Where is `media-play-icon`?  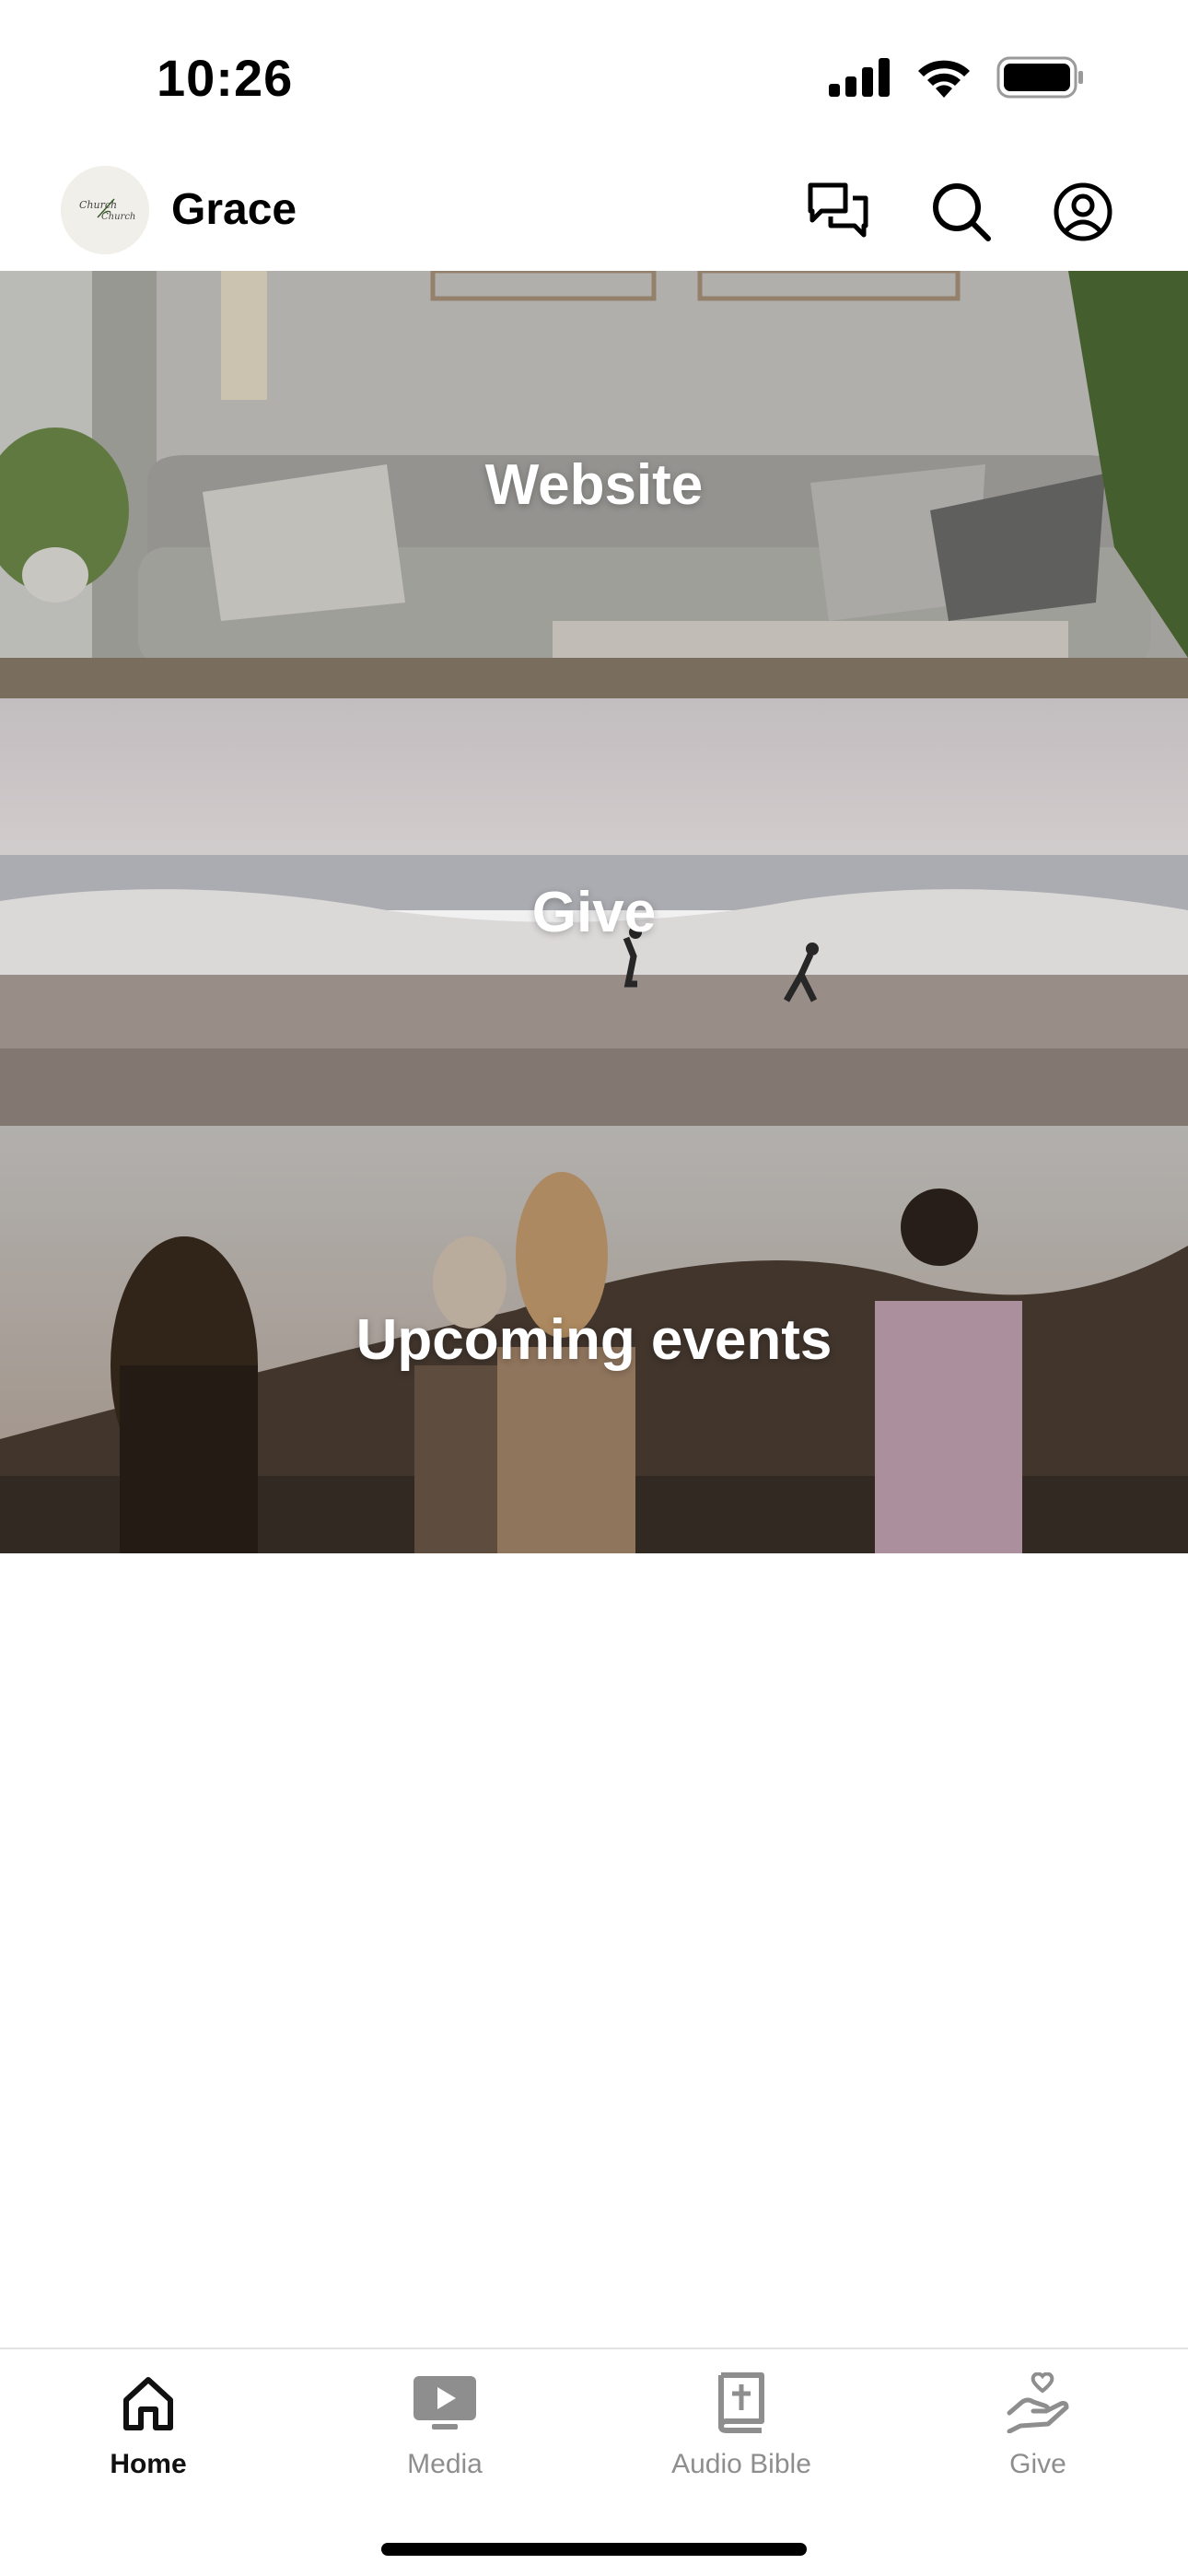 media-play-icon is located at coordinates (445, 2403).